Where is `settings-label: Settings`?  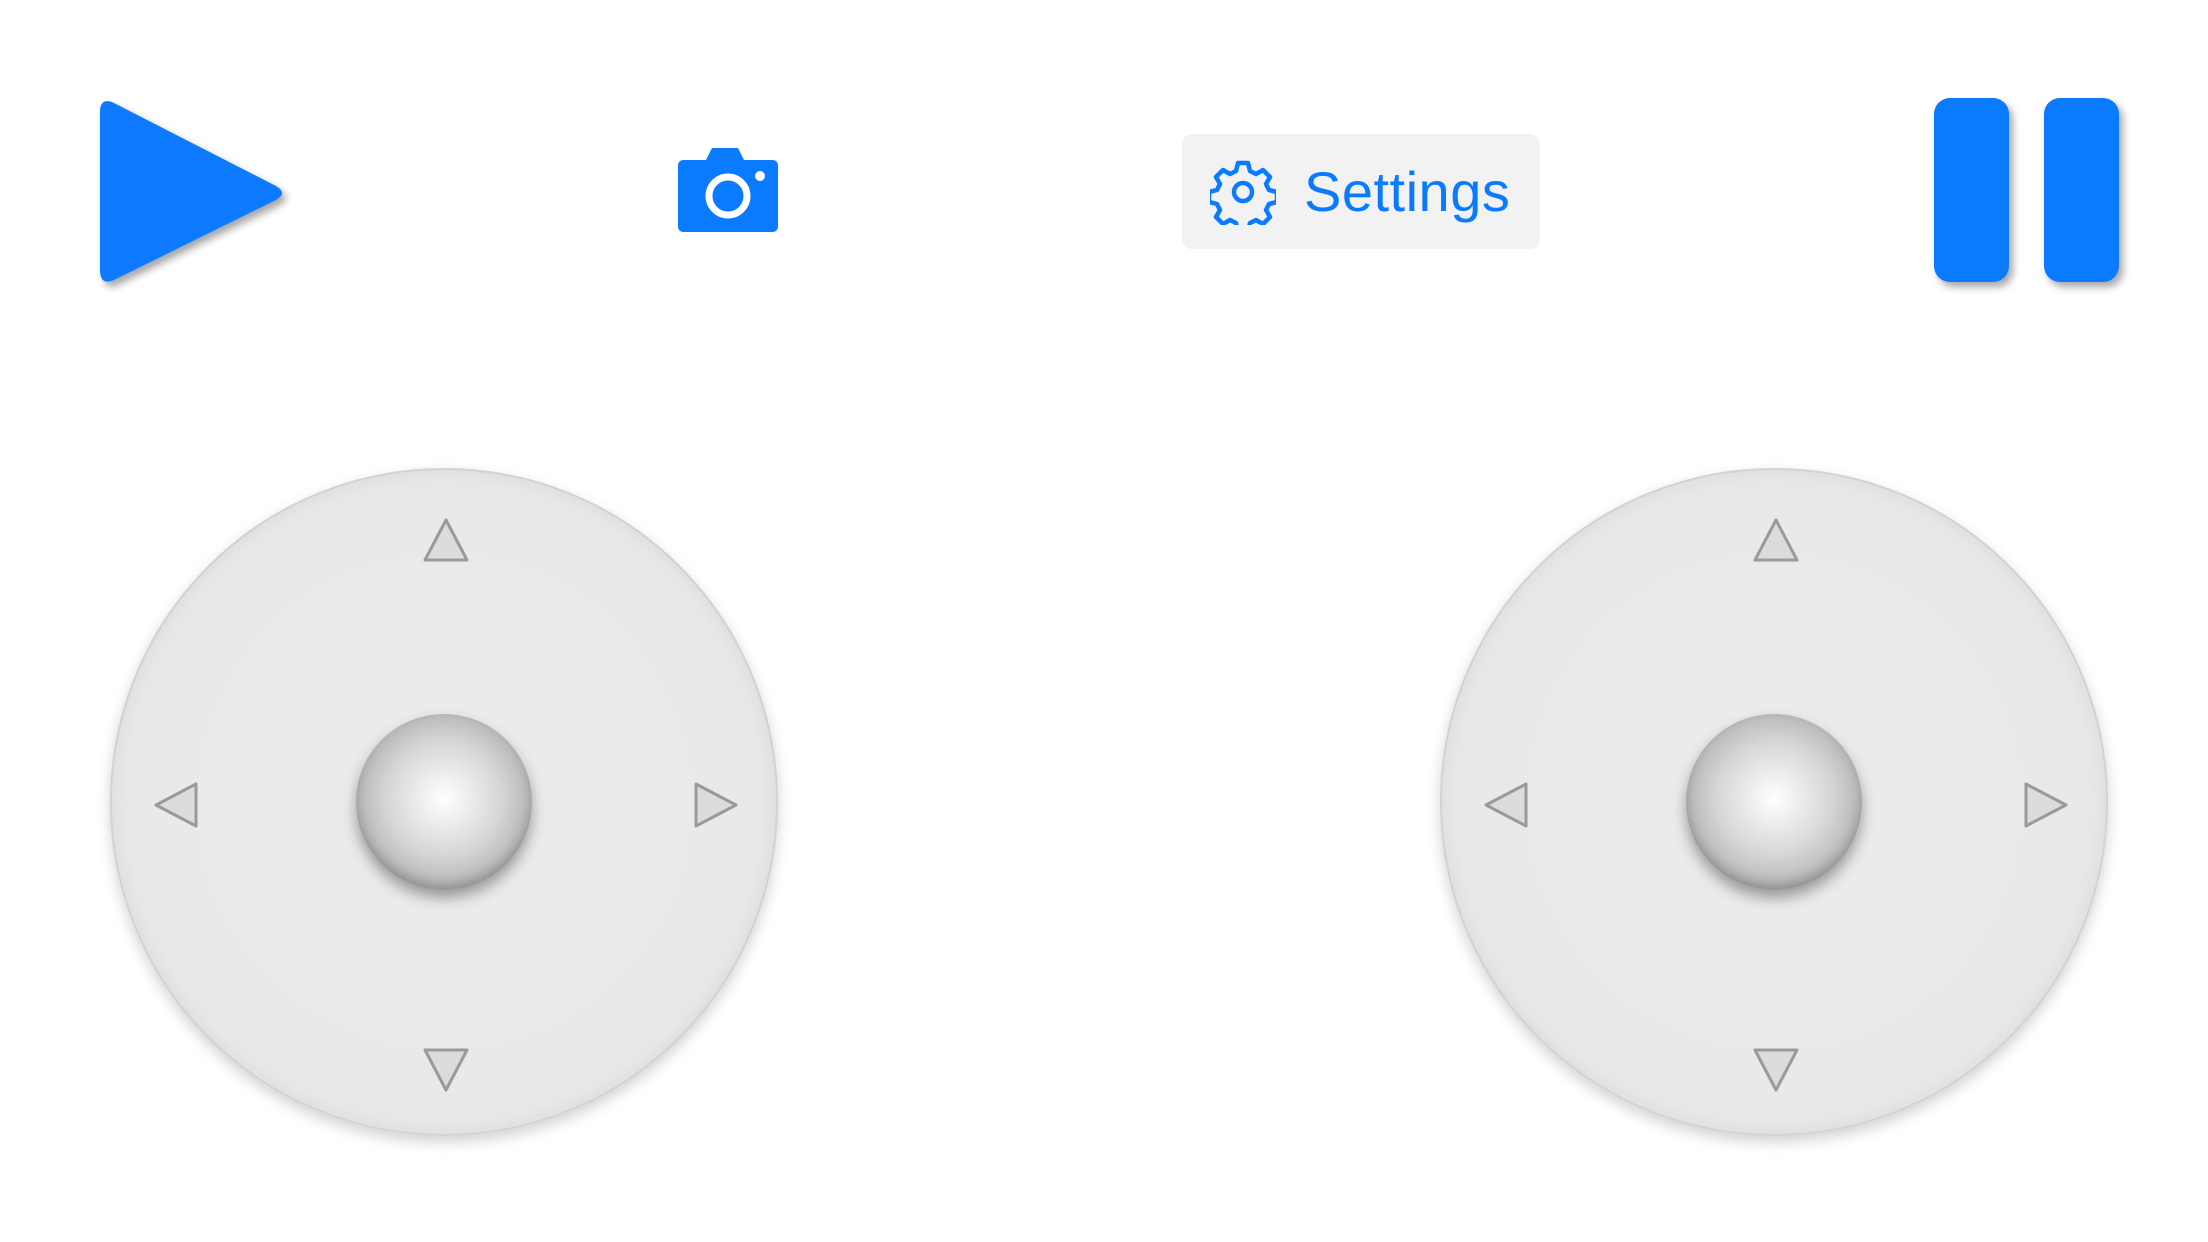
settings-label: Settings is located at coordinates (1407, 191).